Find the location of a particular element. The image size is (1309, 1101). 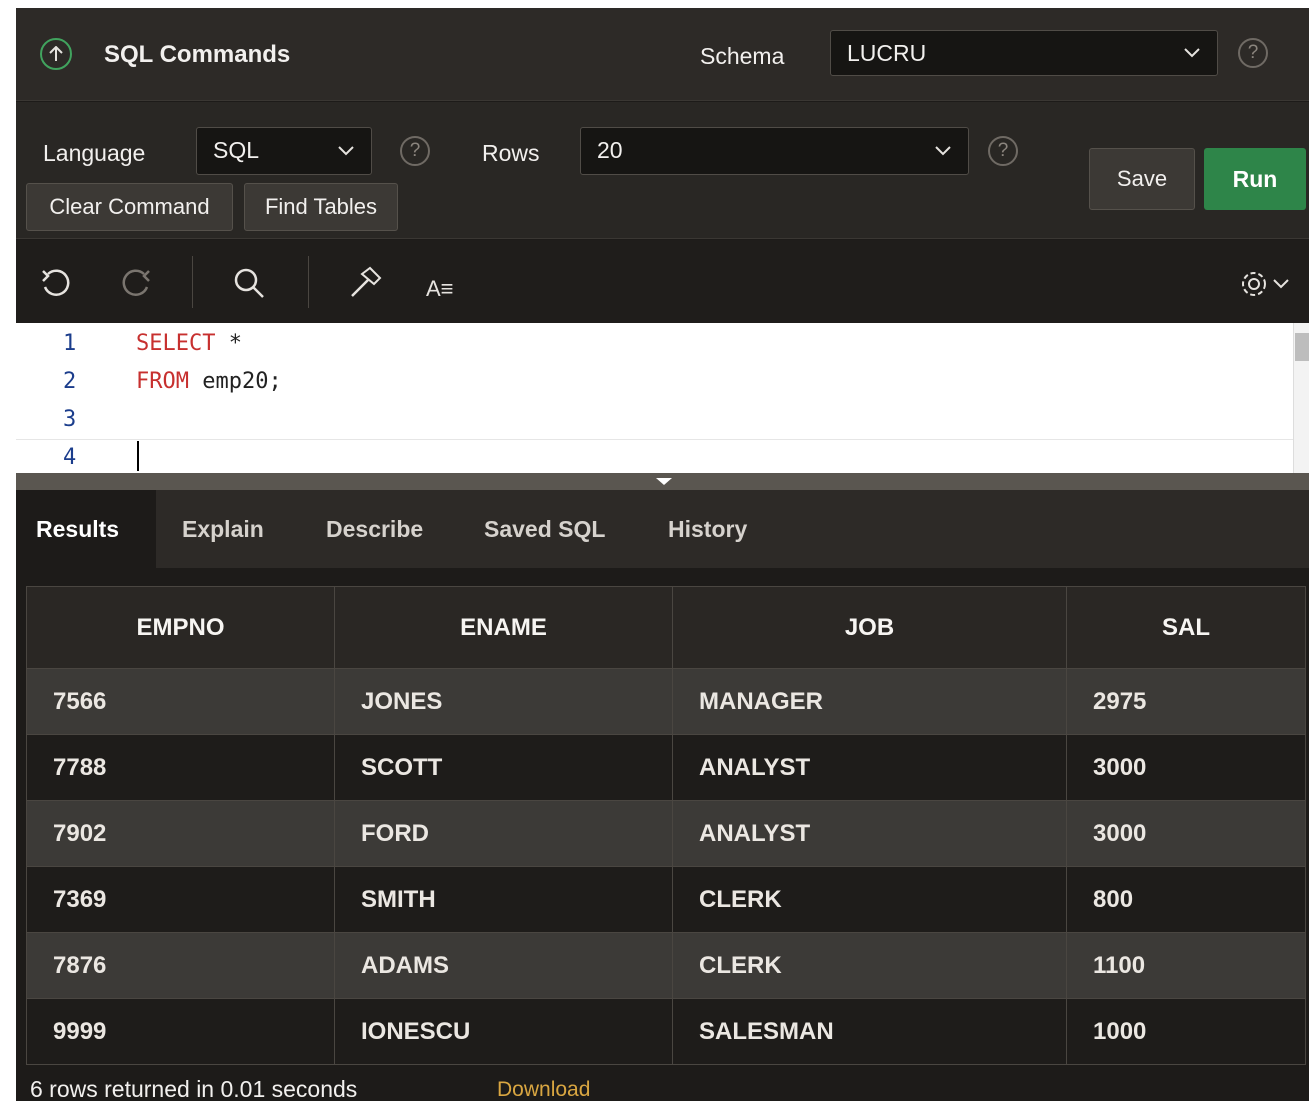

table-cell: 7876 is located at coordinates (180, 965).